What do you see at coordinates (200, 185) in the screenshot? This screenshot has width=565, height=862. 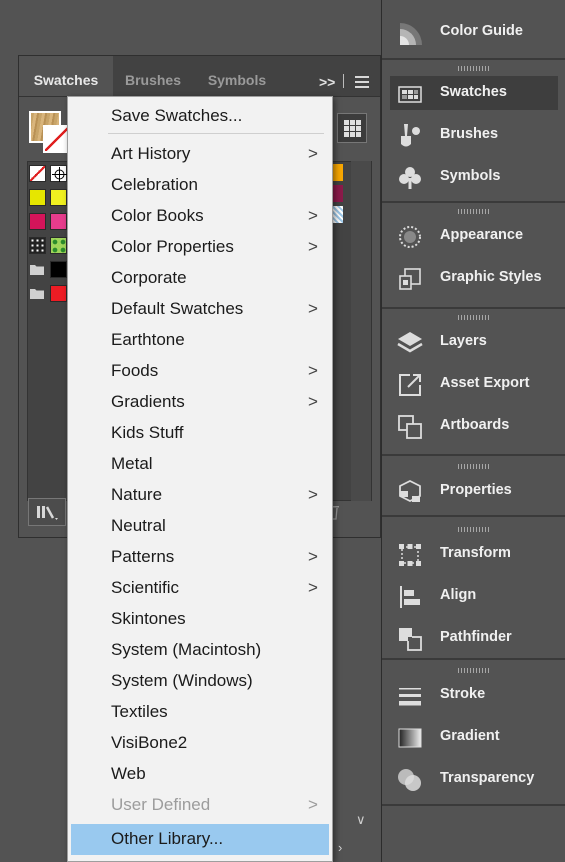 I see `menu-item: Celebration` at bounding box center [200, 185].